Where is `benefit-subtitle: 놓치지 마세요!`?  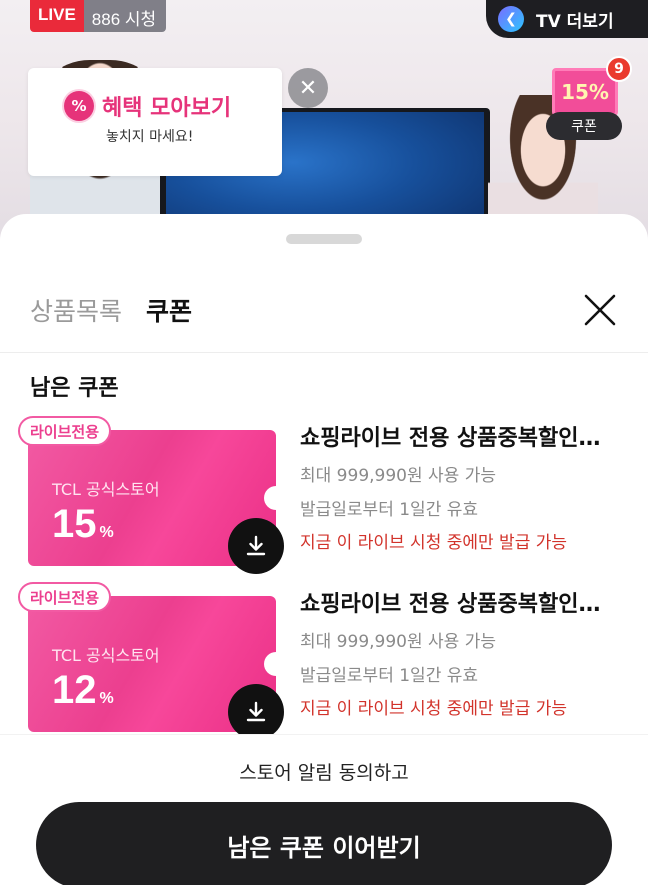
benefit-subtitle: 놓치지 마세요! is located at coordinates (150, 137).